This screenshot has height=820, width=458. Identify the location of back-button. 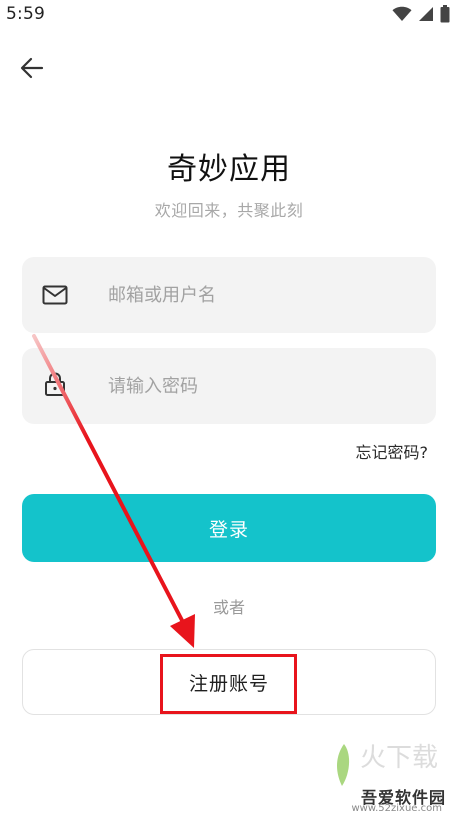
(32, 68).